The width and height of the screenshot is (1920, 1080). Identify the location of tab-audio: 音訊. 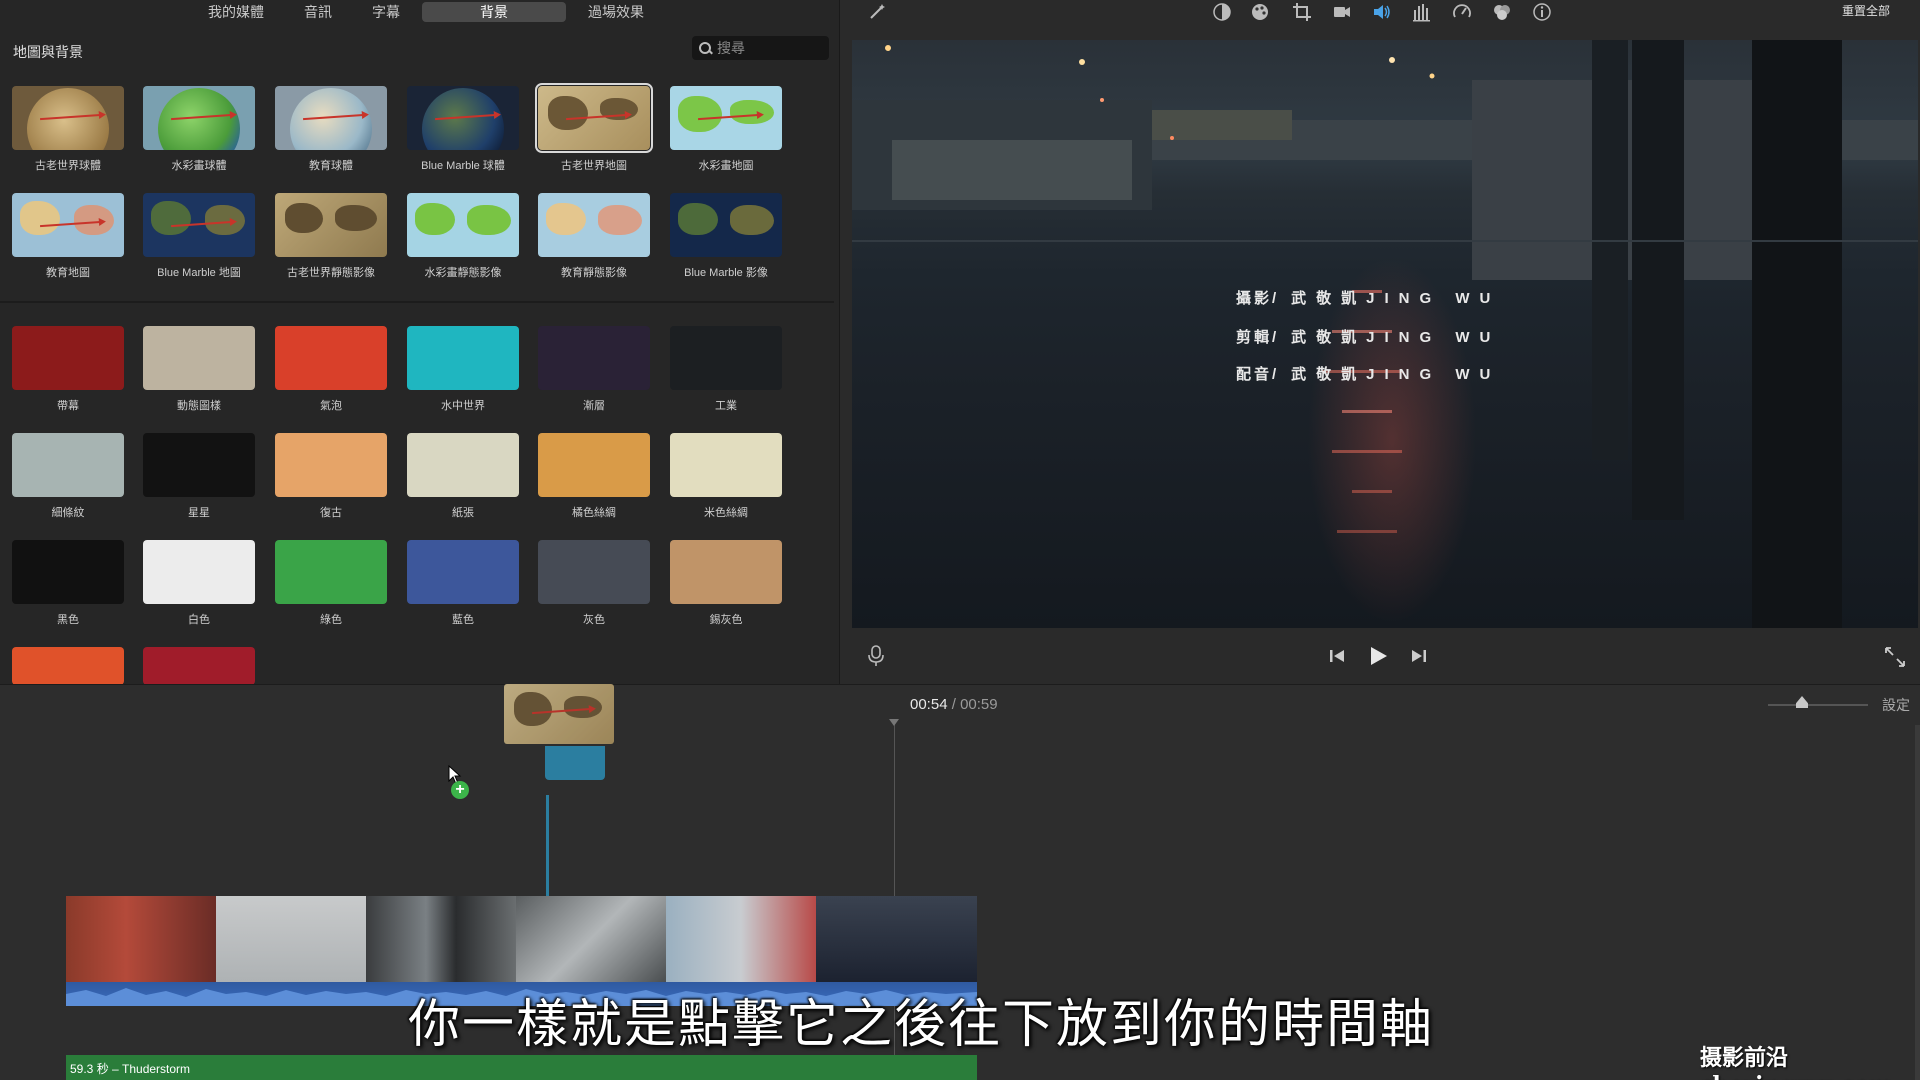
(318, 12).